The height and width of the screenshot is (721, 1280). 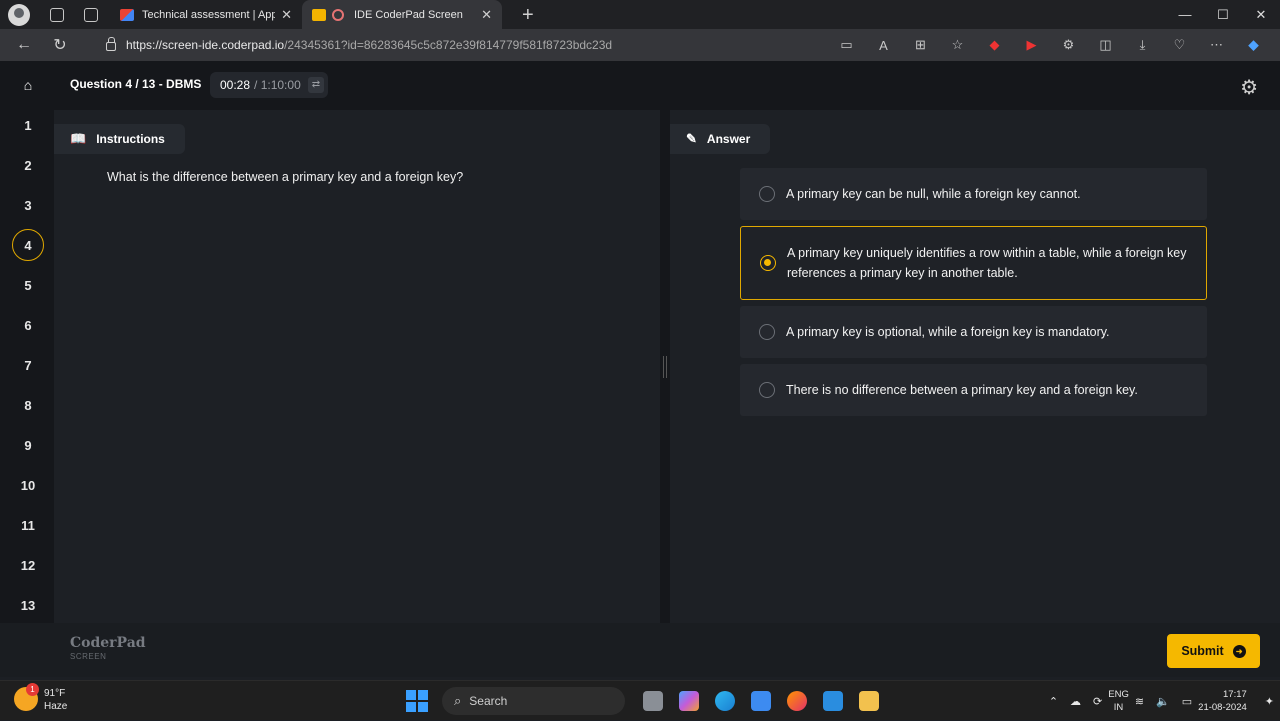 I want to click on extensions-icon: ⚙, so click(x=1068, y=45).